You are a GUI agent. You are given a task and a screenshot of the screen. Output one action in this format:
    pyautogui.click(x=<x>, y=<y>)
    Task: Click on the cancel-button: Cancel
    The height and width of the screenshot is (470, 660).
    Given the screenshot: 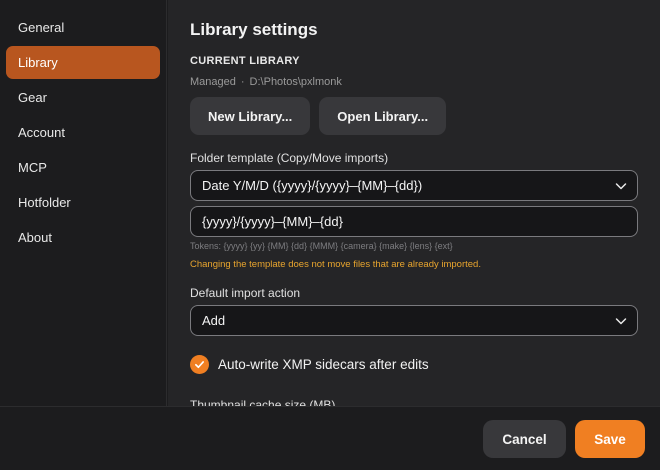 What is the action you would take?
    pyautogui.click(x=524, y=439)
    